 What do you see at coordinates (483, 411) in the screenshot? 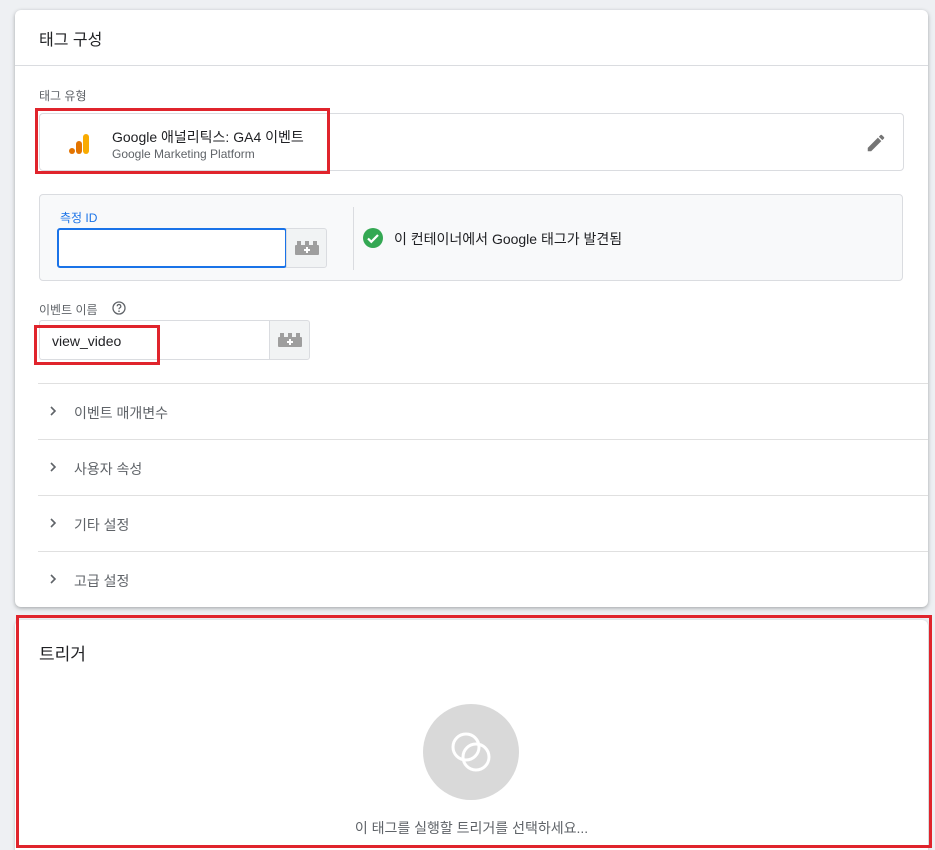
I see `section-event-parameters: 이벤트 매개변수` at bounding box center [483, 411].